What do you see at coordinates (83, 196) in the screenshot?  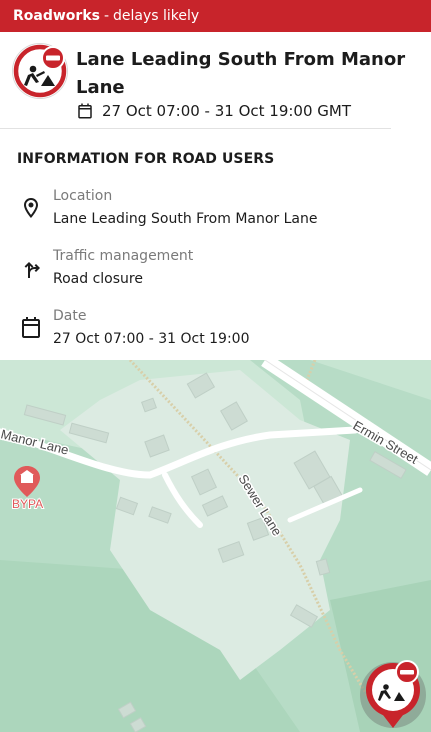 I see `info-label: Location` at bounding box center [83, 196].